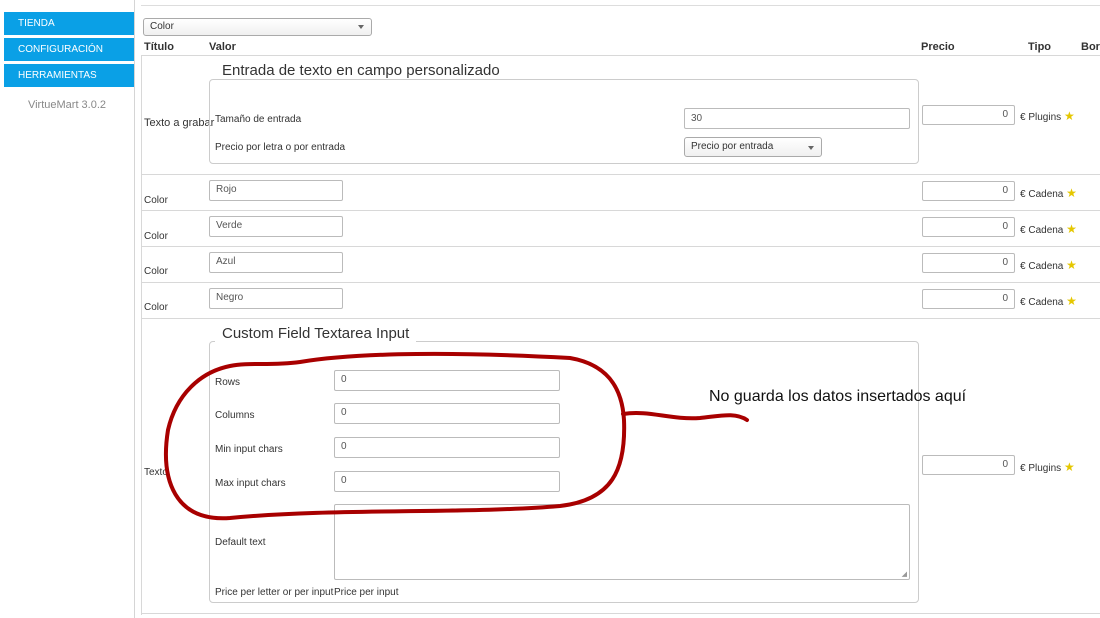  I want to click on header-precio: Precio, so click(938, 47).